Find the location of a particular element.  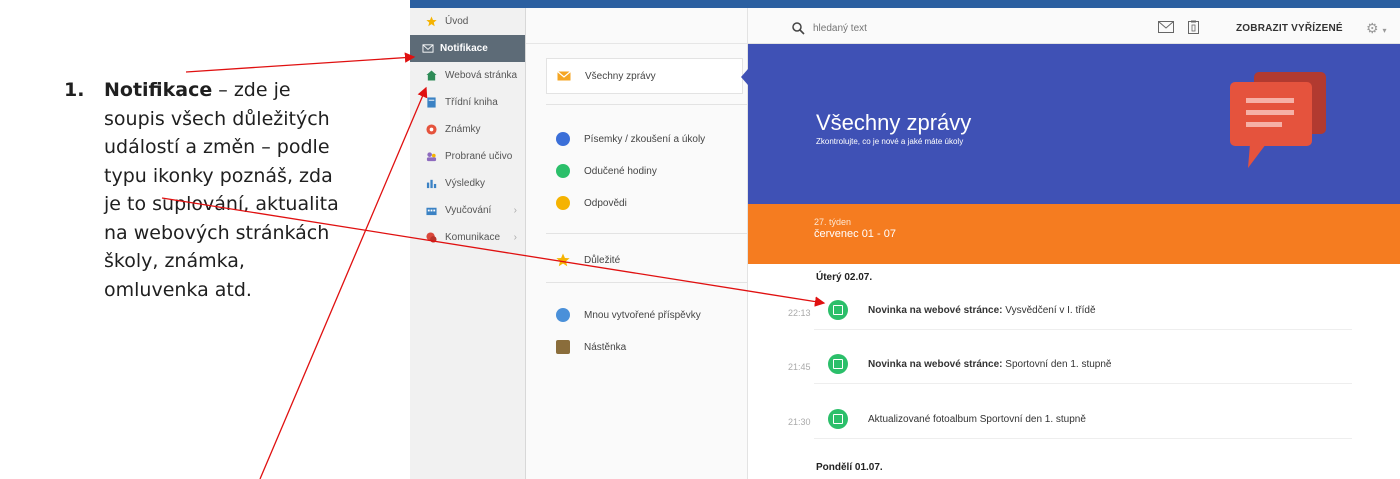

day-header: Úterý 02.07. is located at coordinates (844, 277).